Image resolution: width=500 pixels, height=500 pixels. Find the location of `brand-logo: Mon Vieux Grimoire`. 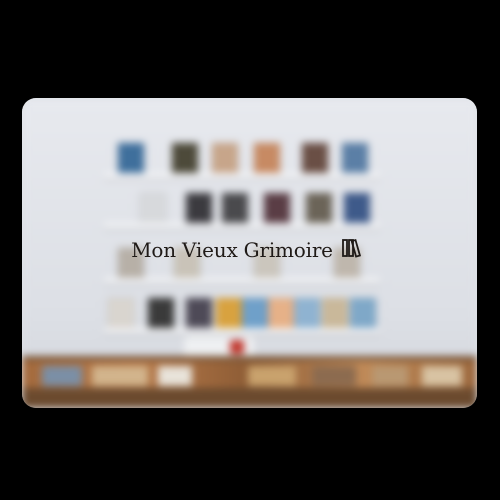

brand-logo: Mon Vieux Grimoire is located at coordinates (249, 250).